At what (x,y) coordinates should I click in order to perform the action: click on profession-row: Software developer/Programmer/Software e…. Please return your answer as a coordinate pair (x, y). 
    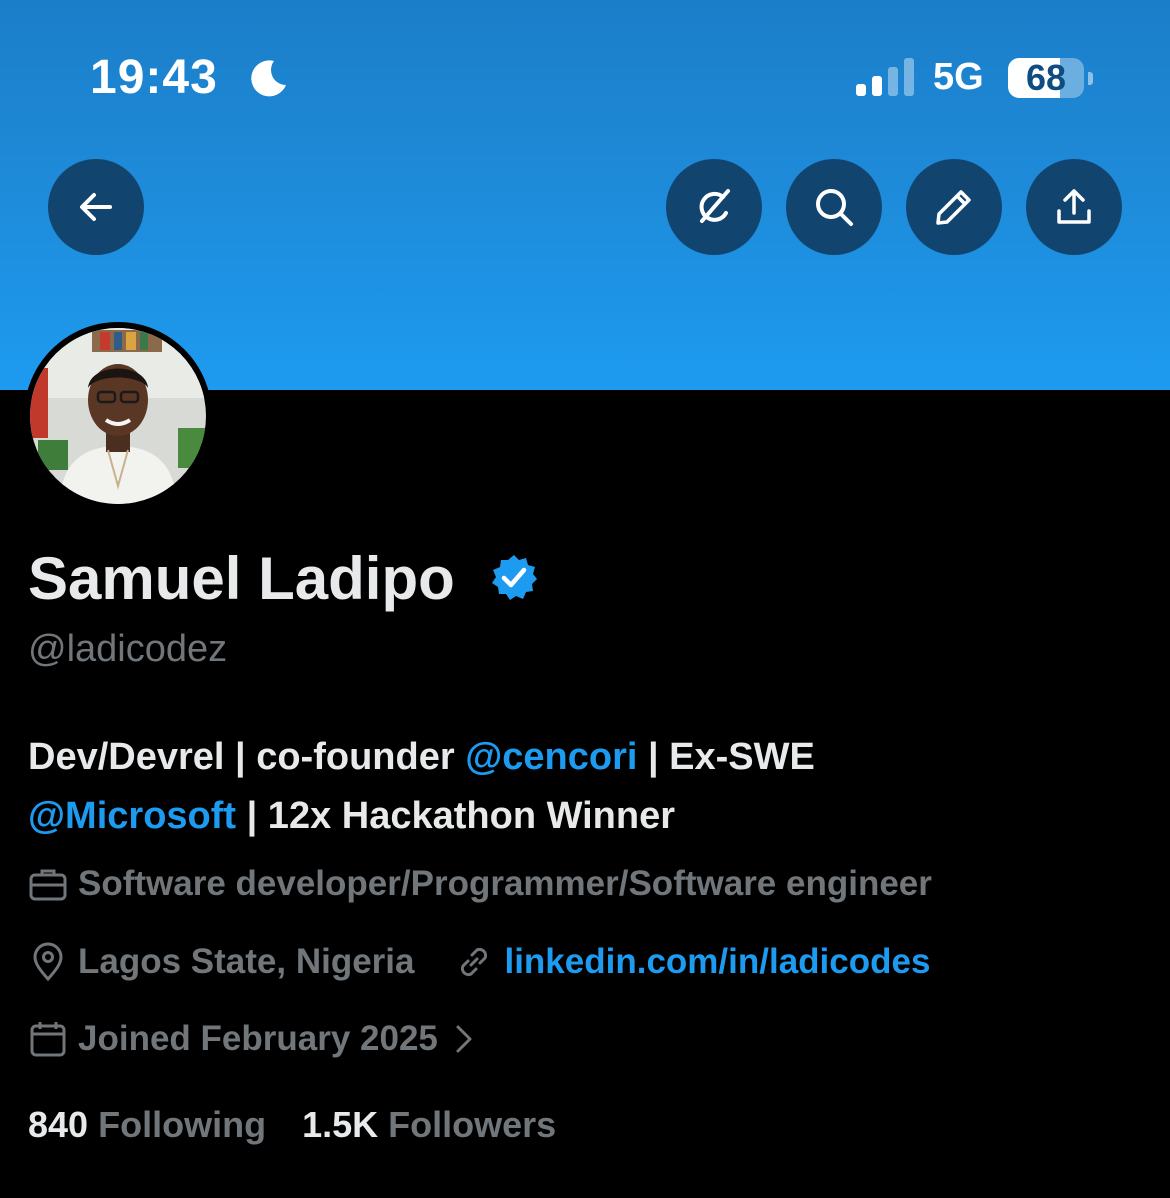
    Looking at the image, I should click on (480, 884).